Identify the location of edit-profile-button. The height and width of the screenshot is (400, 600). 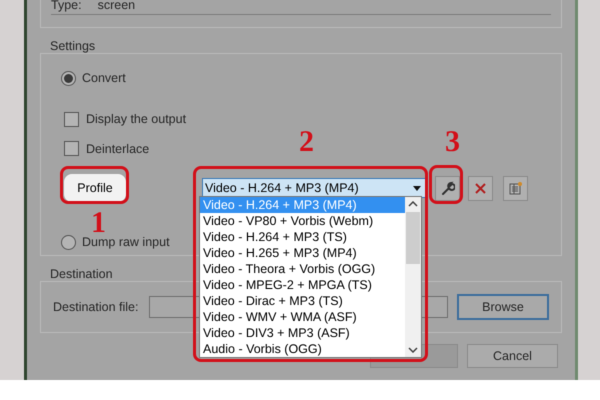
(447, 188).